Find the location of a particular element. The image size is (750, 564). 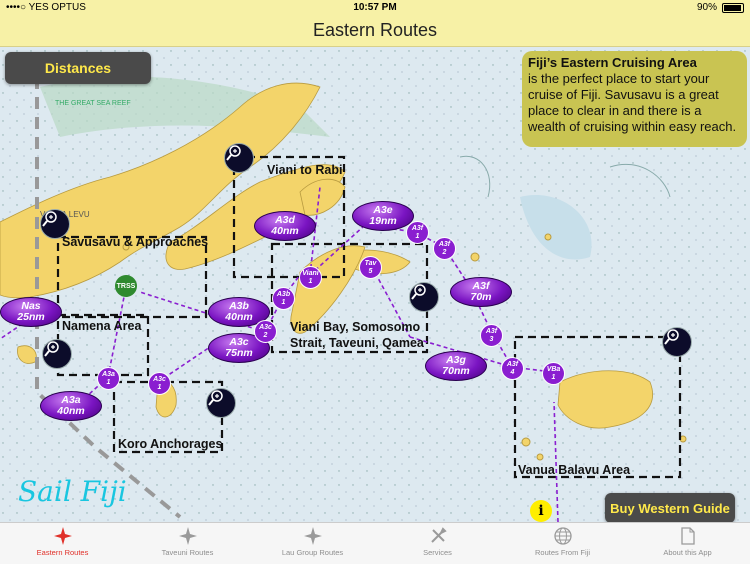

waypoint-a3f-1: A3f 1 is located at coordinates (417, 232).